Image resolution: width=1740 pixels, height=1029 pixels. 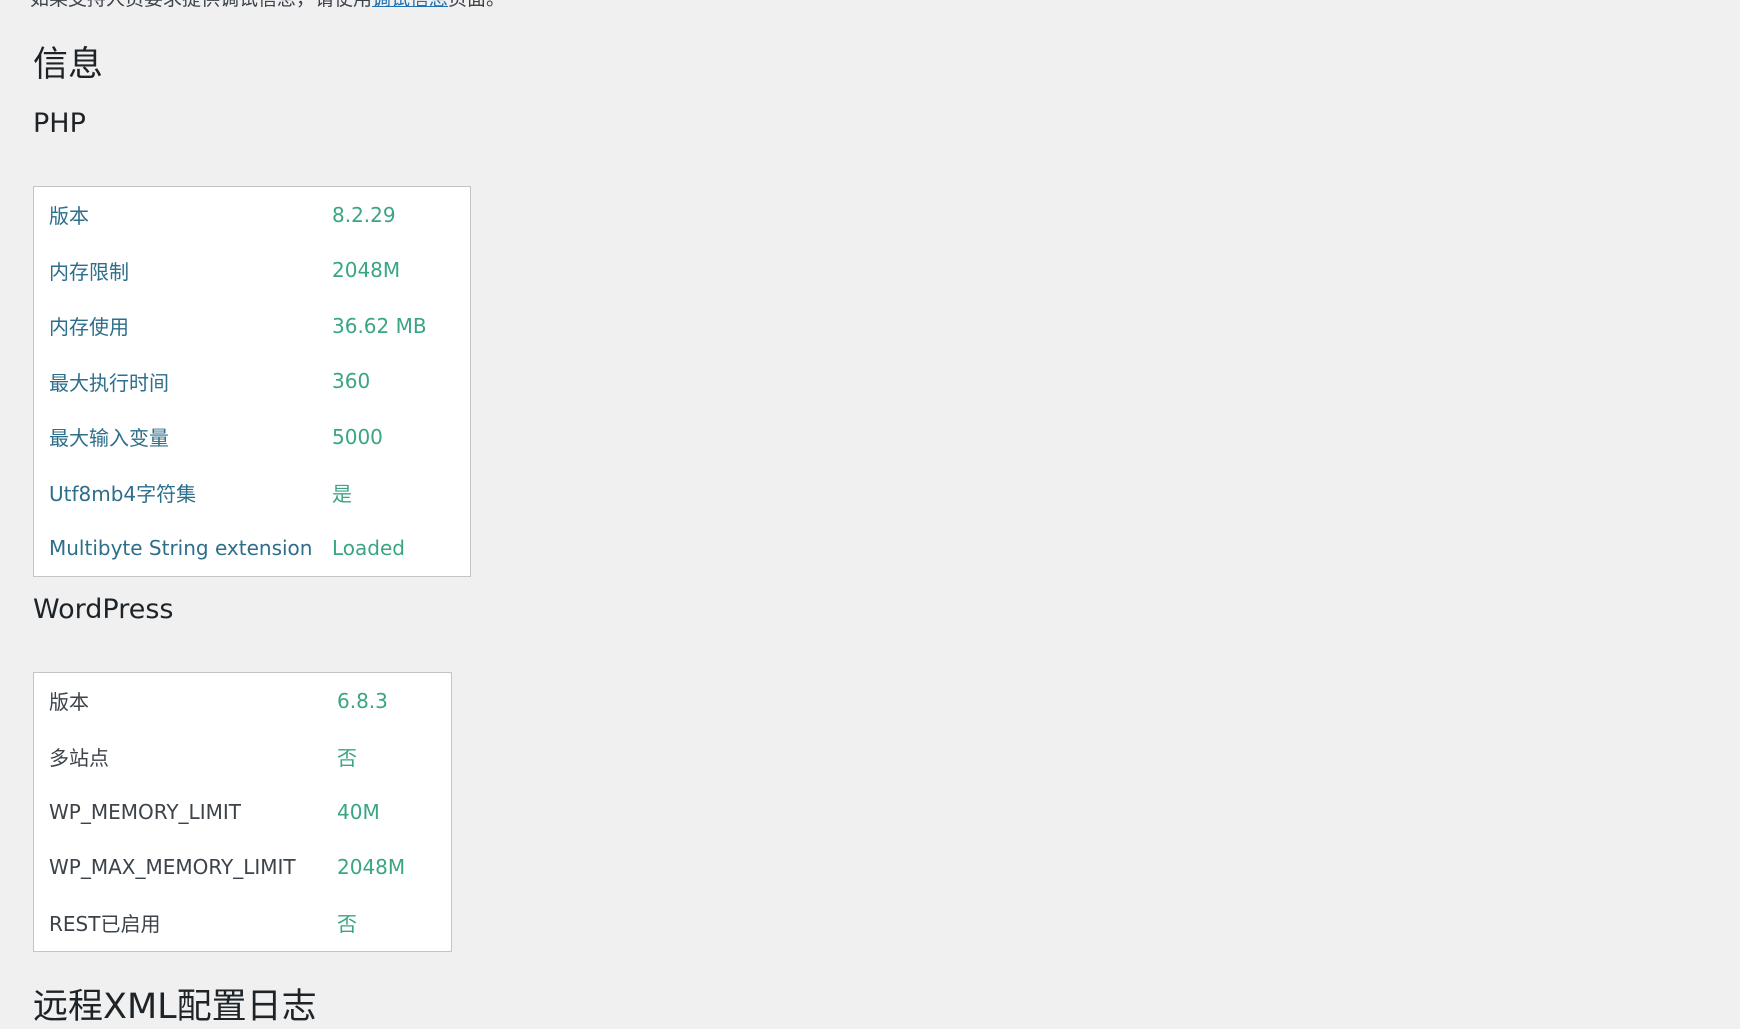 What do you see at coordinates (59, 123) in the screenshot?
I see `php-section-title: PHP` at bounding box center [59, 123].